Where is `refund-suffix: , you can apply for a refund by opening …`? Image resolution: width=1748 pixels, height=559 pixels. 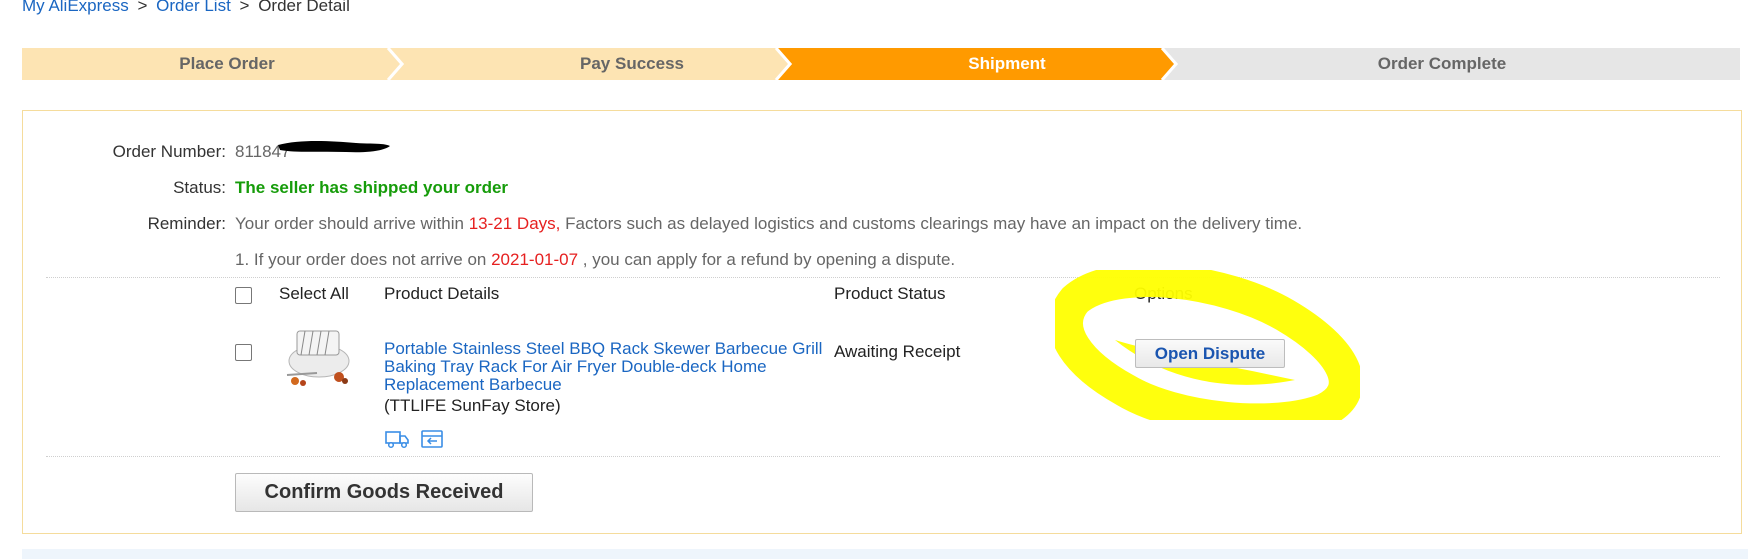
refund-suffix: , you can apply for a refund by opening … is located at coordinates (767, 259).